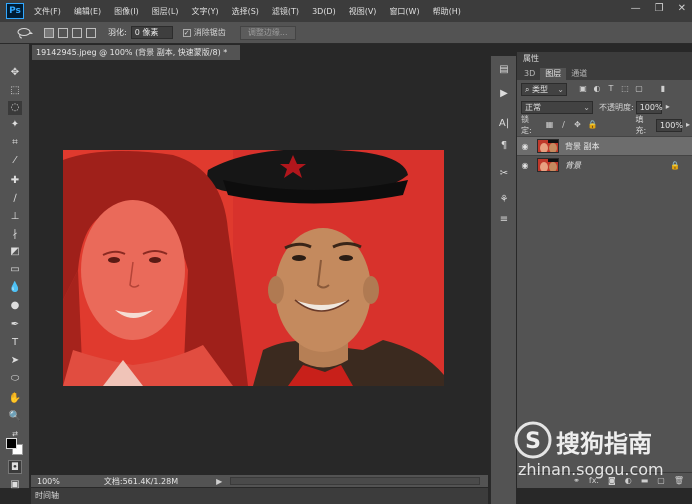 The image size is (692, 504). I want to click on layer-name: 背景 副本, so click(582, 146).